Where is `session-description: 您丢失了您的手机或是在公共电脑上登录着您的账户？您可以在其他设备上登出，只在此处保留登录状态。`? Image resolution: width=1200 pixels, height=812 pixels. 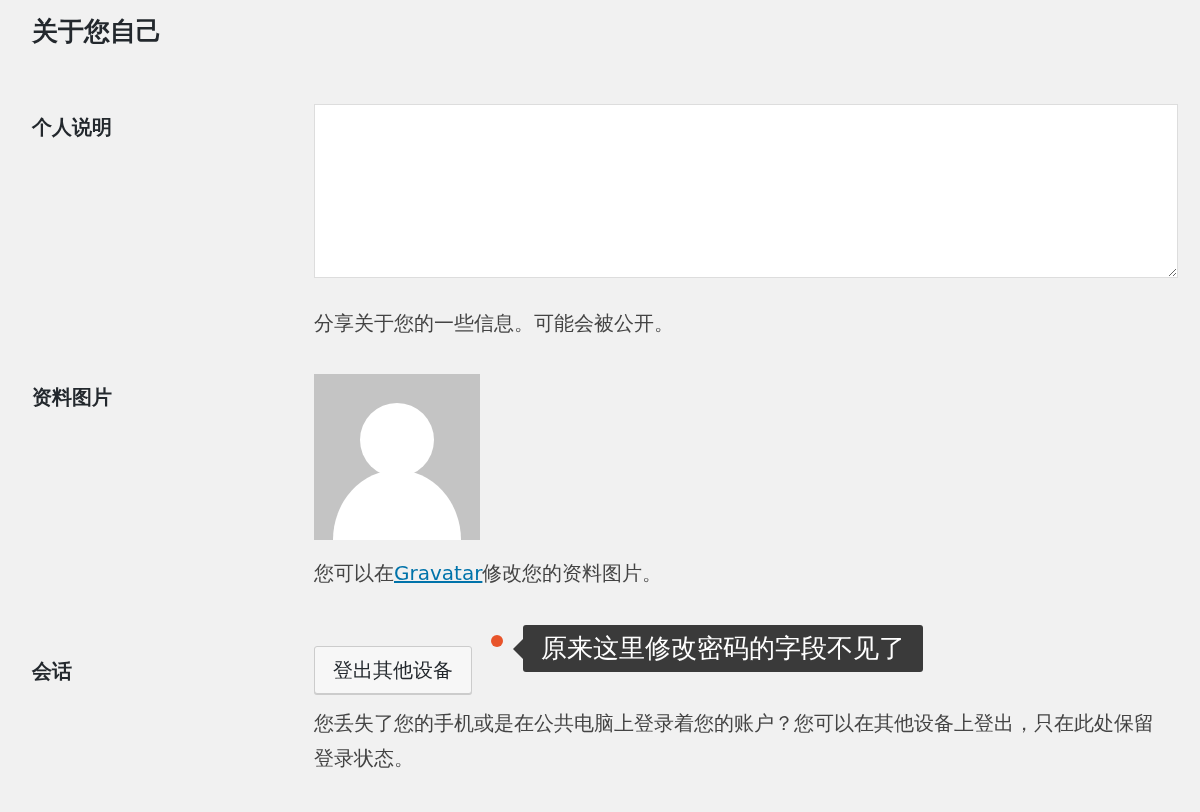 session-description: 您丢失了您的手机或是在公共电脑上登录着您的账户？您可以在其他设备上登出，只在此处保留登录状态。 is located at coordinates (734, 741).